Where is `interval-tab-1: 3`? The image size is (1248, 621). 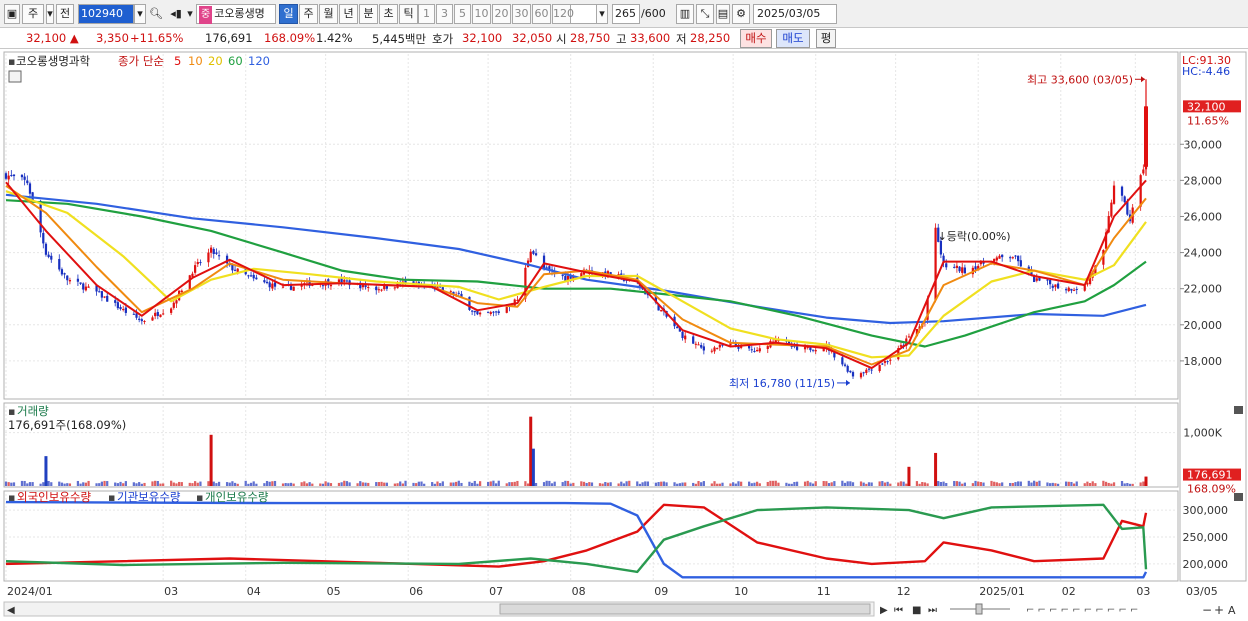 interval-tab-1: 3 is located at coordinates (444, 14).